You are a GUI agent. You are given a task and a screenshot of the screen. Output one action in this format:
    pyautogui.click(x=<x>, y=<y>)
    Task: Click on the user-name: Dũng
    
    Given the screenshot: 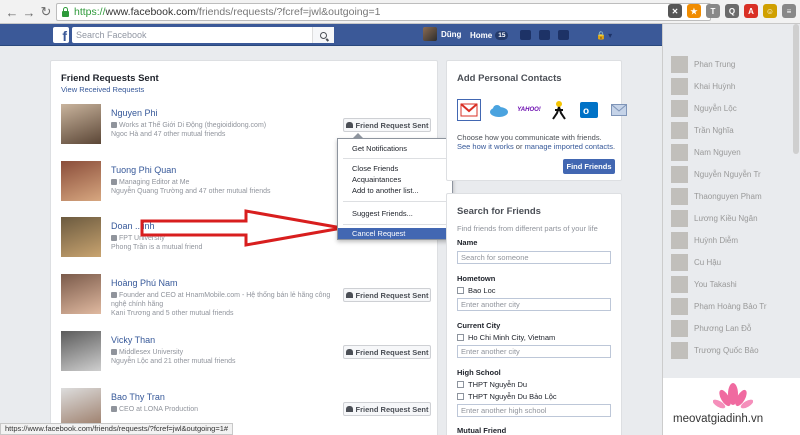 What is the action you would take?
    pyautogui.click(x=451, y=34)
    